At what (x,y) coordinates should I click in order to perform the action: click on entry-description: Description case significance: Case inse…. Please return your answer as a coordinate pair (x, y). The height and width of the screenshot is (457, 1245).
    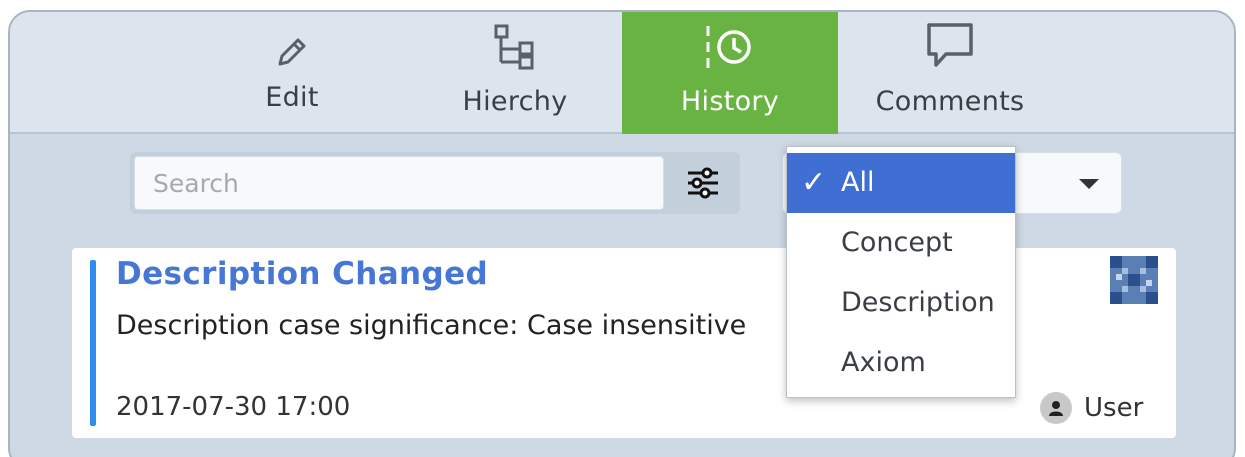
    Looking at the image, I should click on (431, 325).